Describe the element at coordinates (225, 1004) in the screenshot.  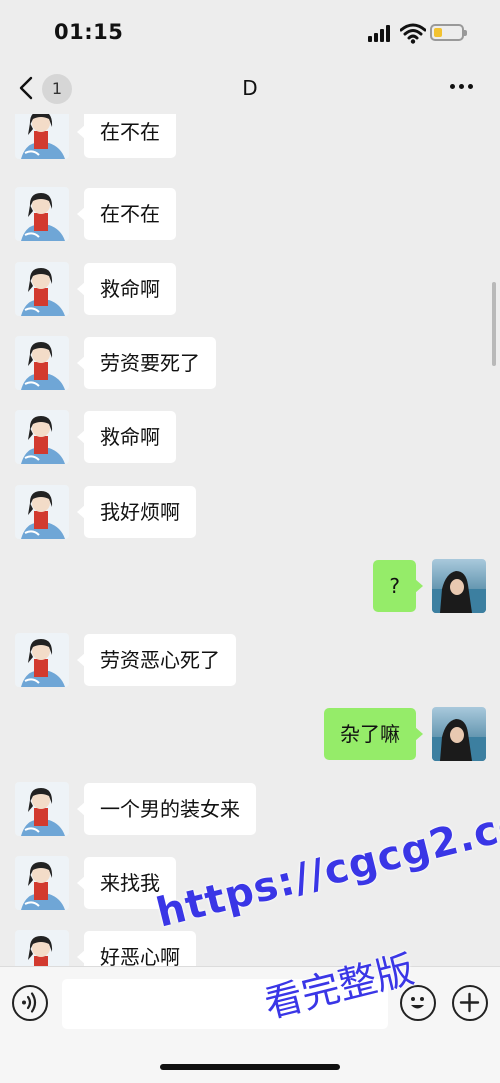
I see `message-input` at that location.